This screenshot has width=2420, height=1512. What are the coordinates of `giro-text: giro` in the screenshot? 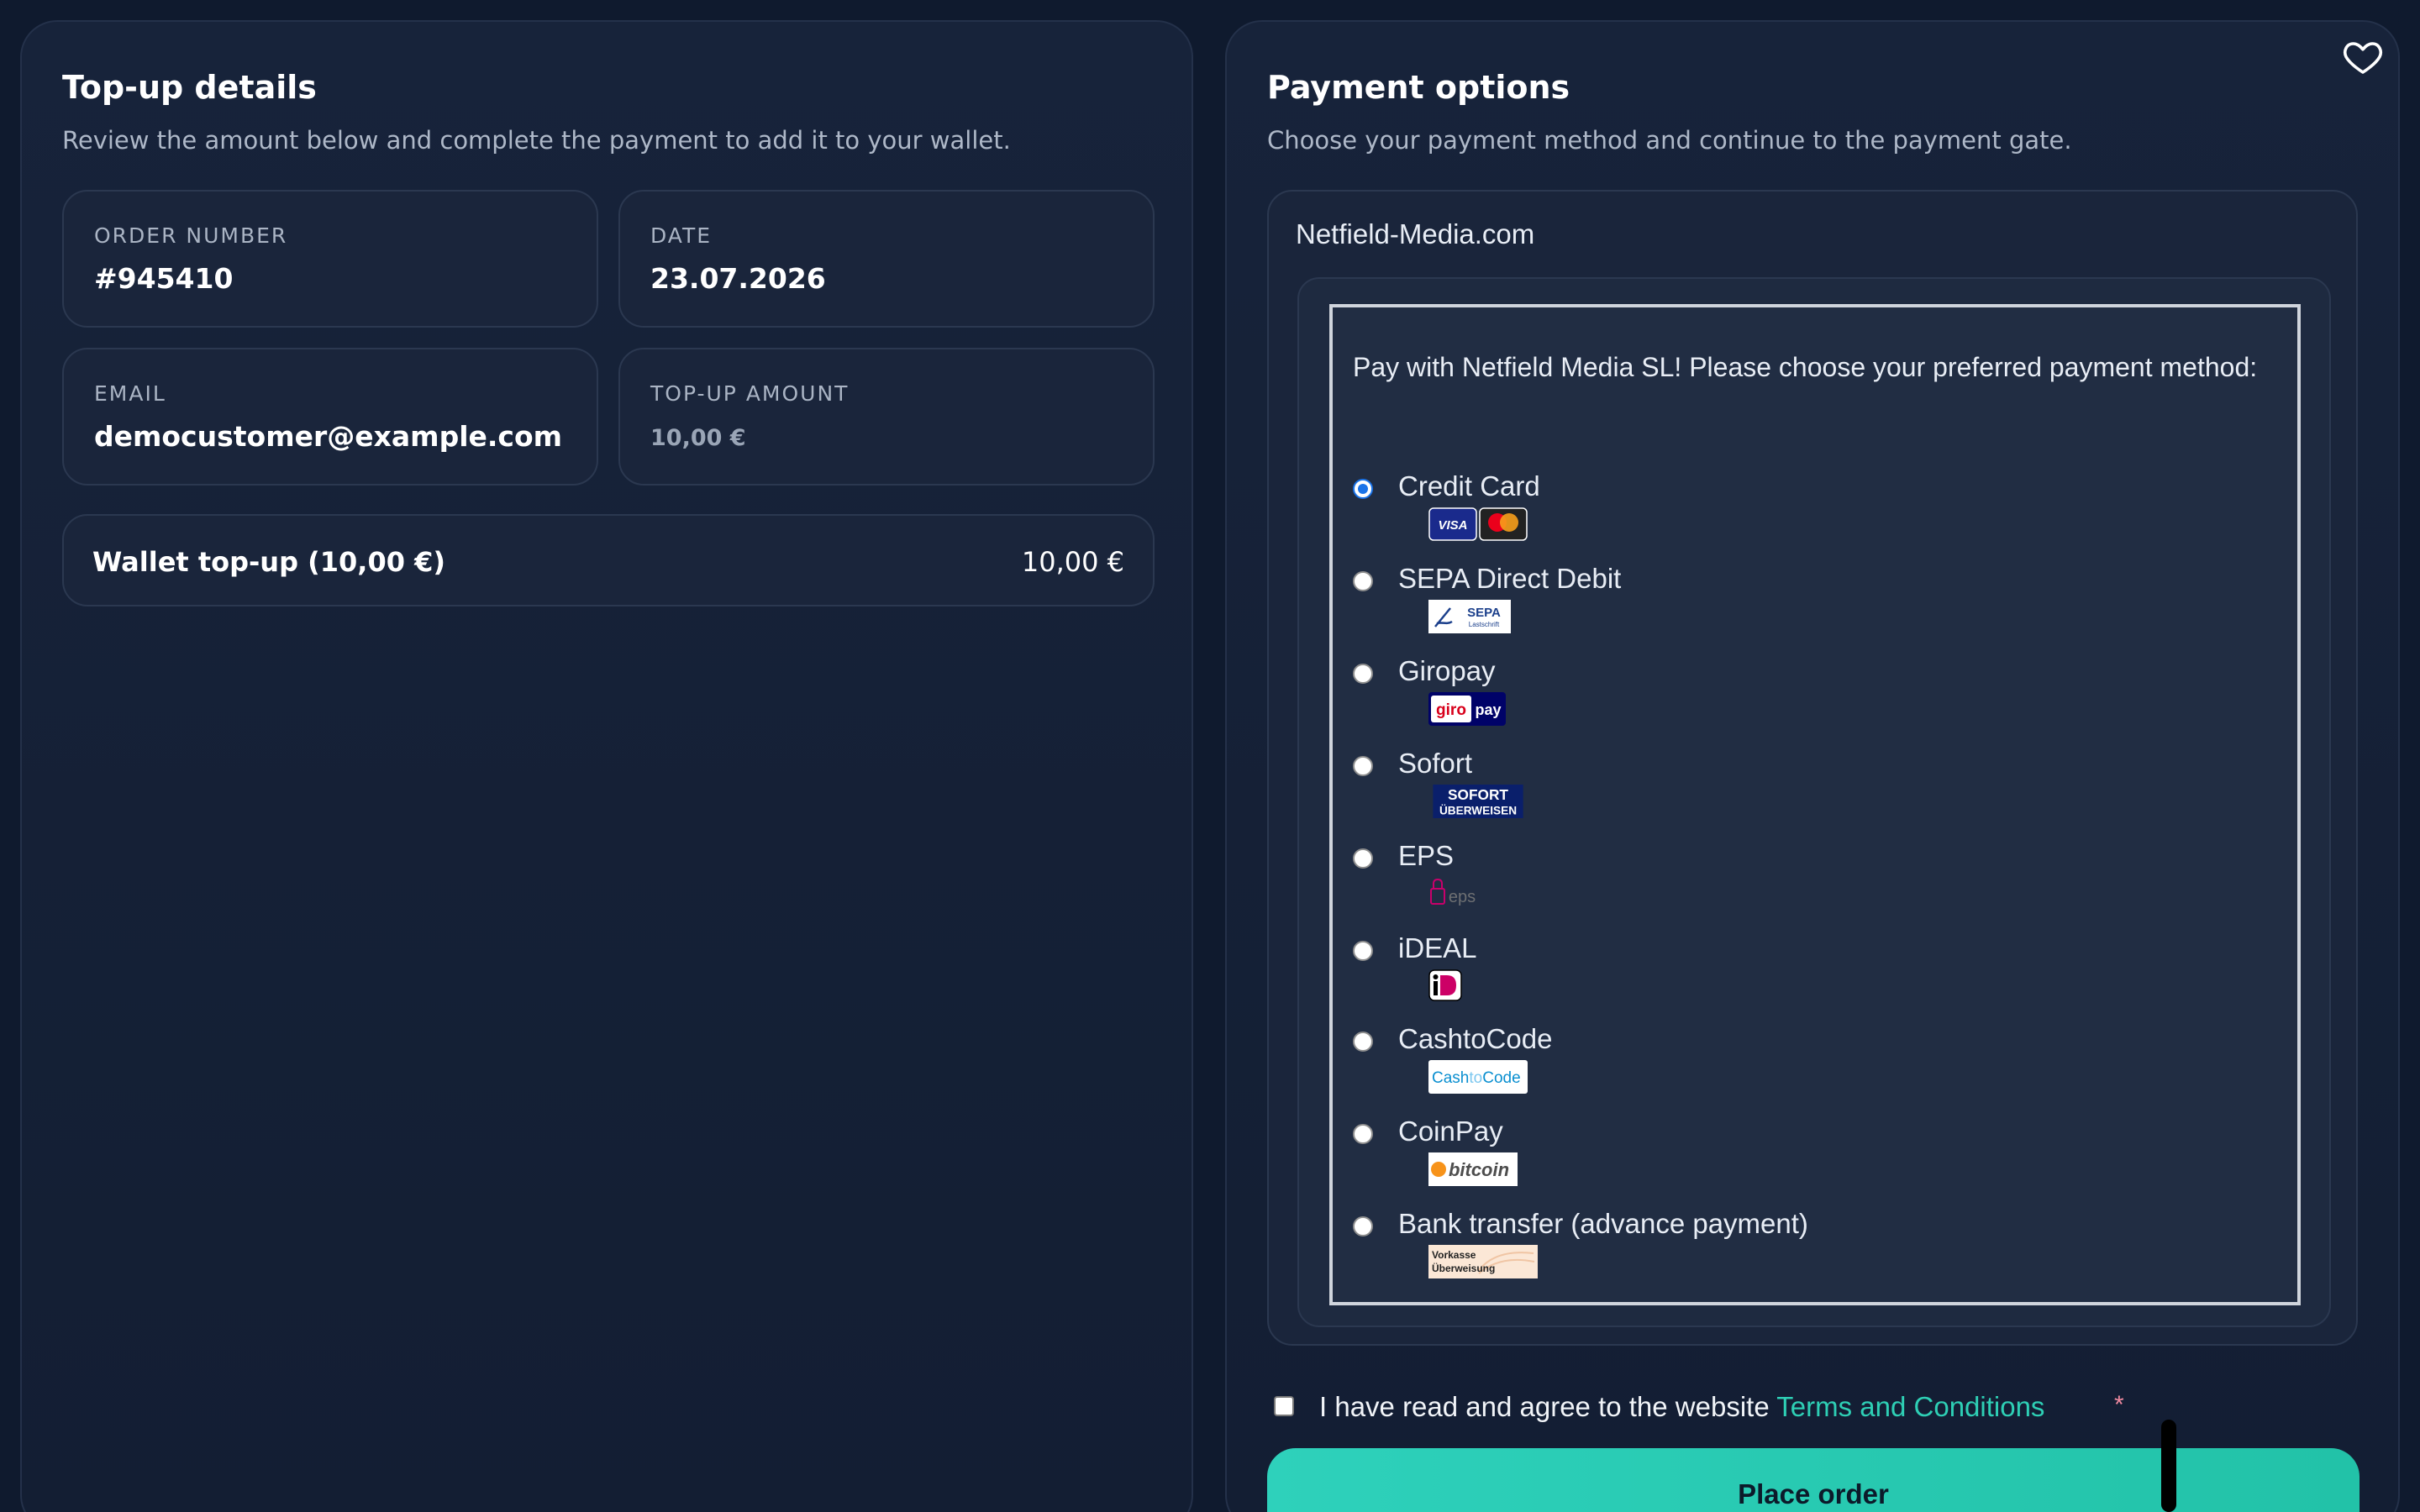 It's located at (1451, 710).